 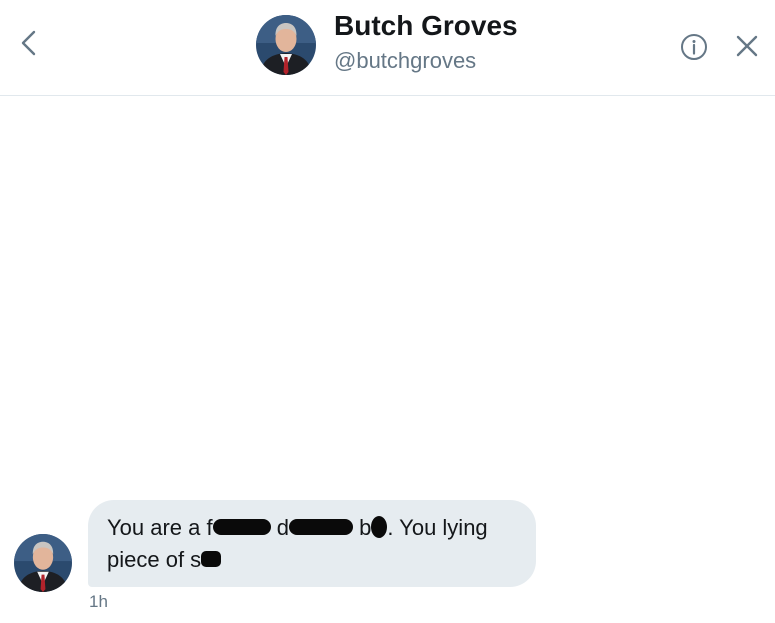 I want to click on message-line-1: You are a f d b . You lying, so click(x=312, y=528).